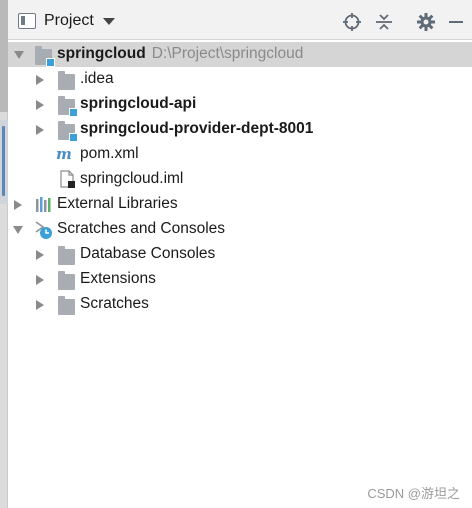 The height and width of the screenshot is (508, 472). Describe the element at coordinates (240, 254) in the screenshot. I see `tree-row-database-consoles: Database Consoles` at that location.